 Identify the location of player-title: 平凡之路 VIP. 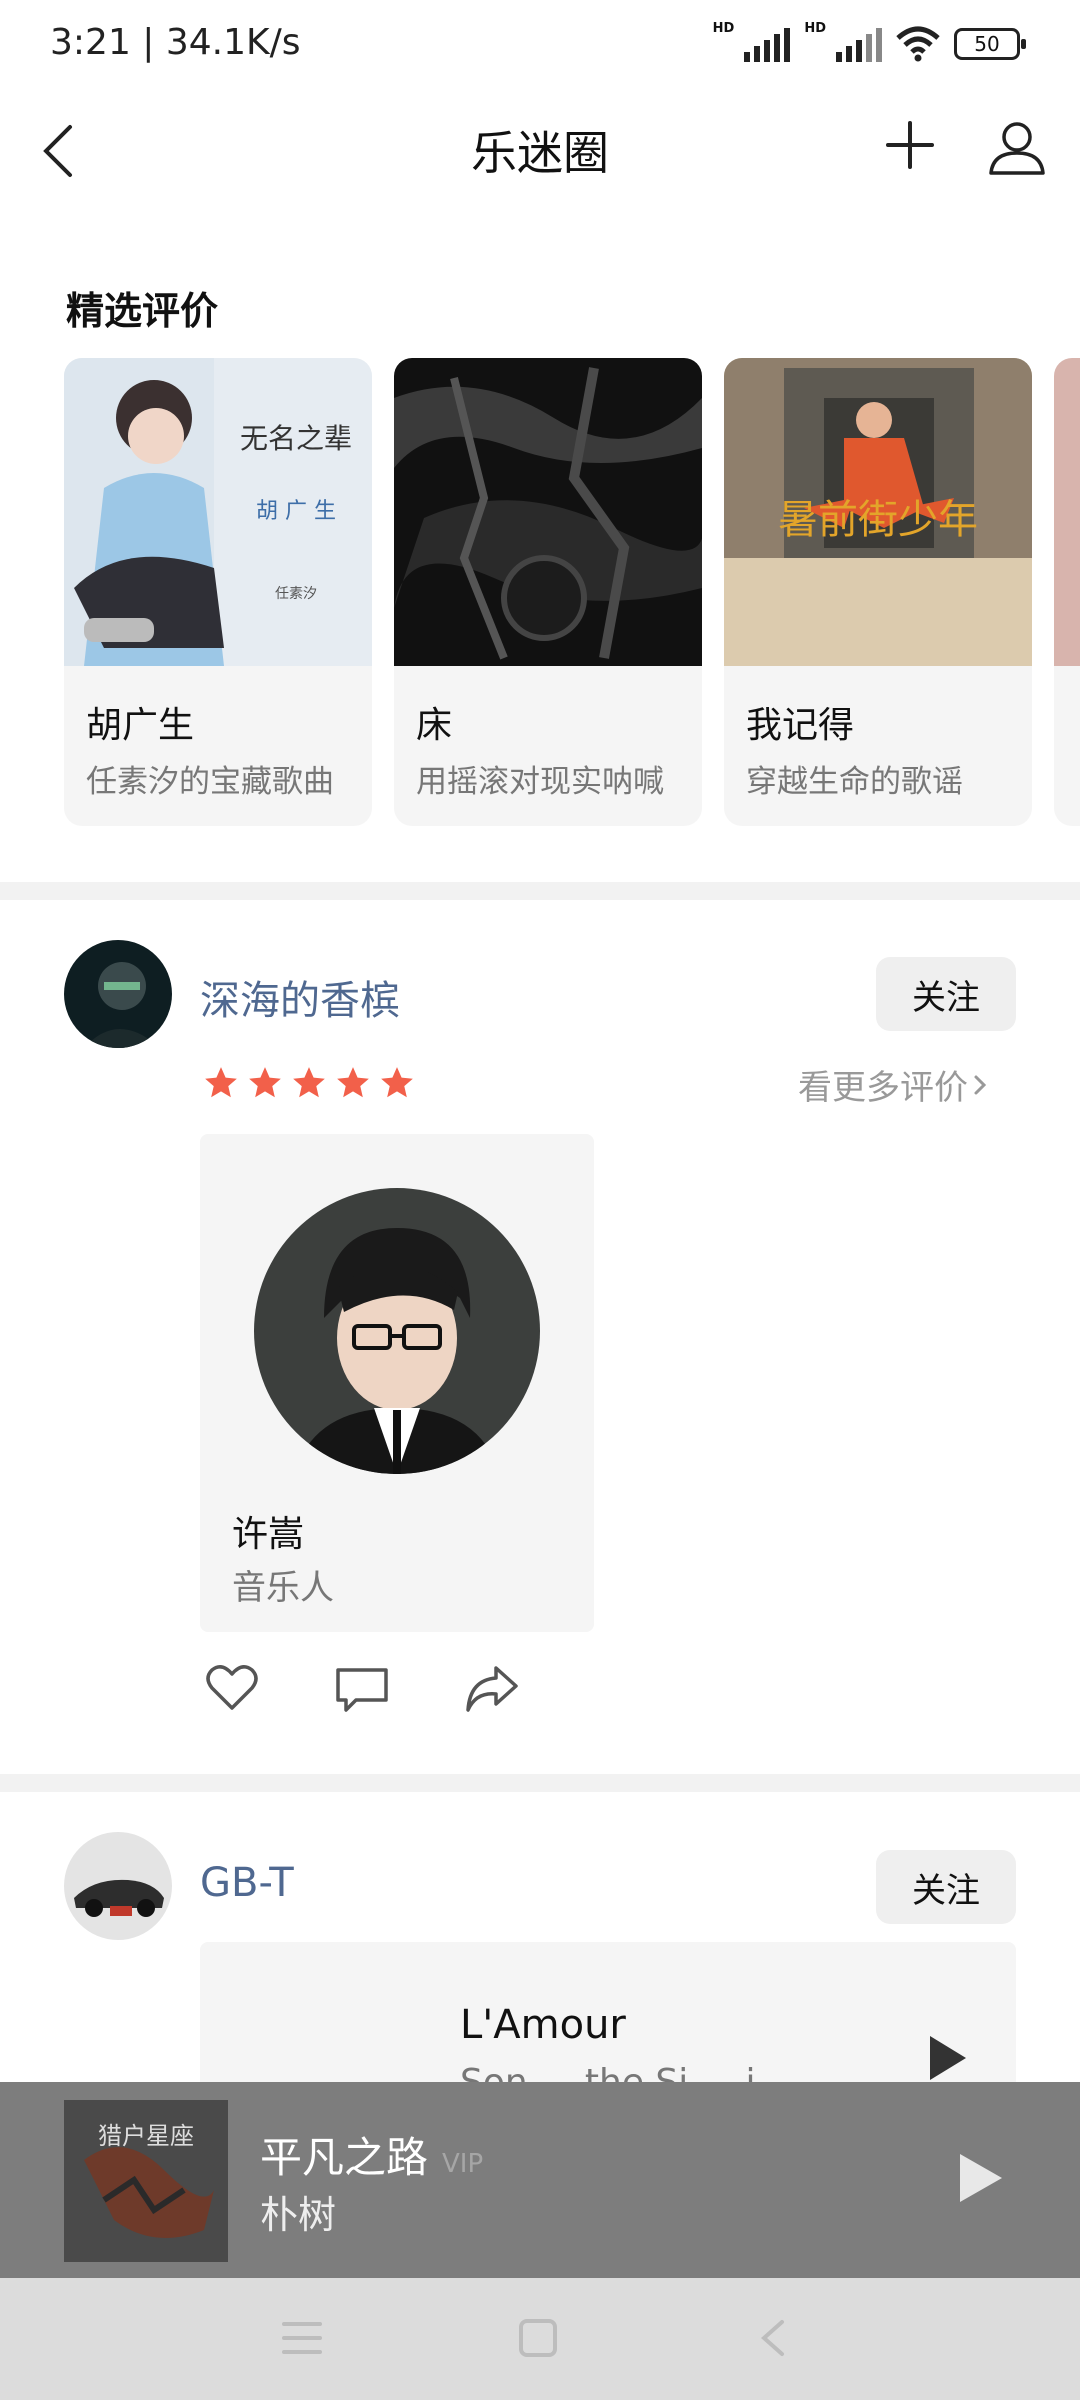
(371, 2154).